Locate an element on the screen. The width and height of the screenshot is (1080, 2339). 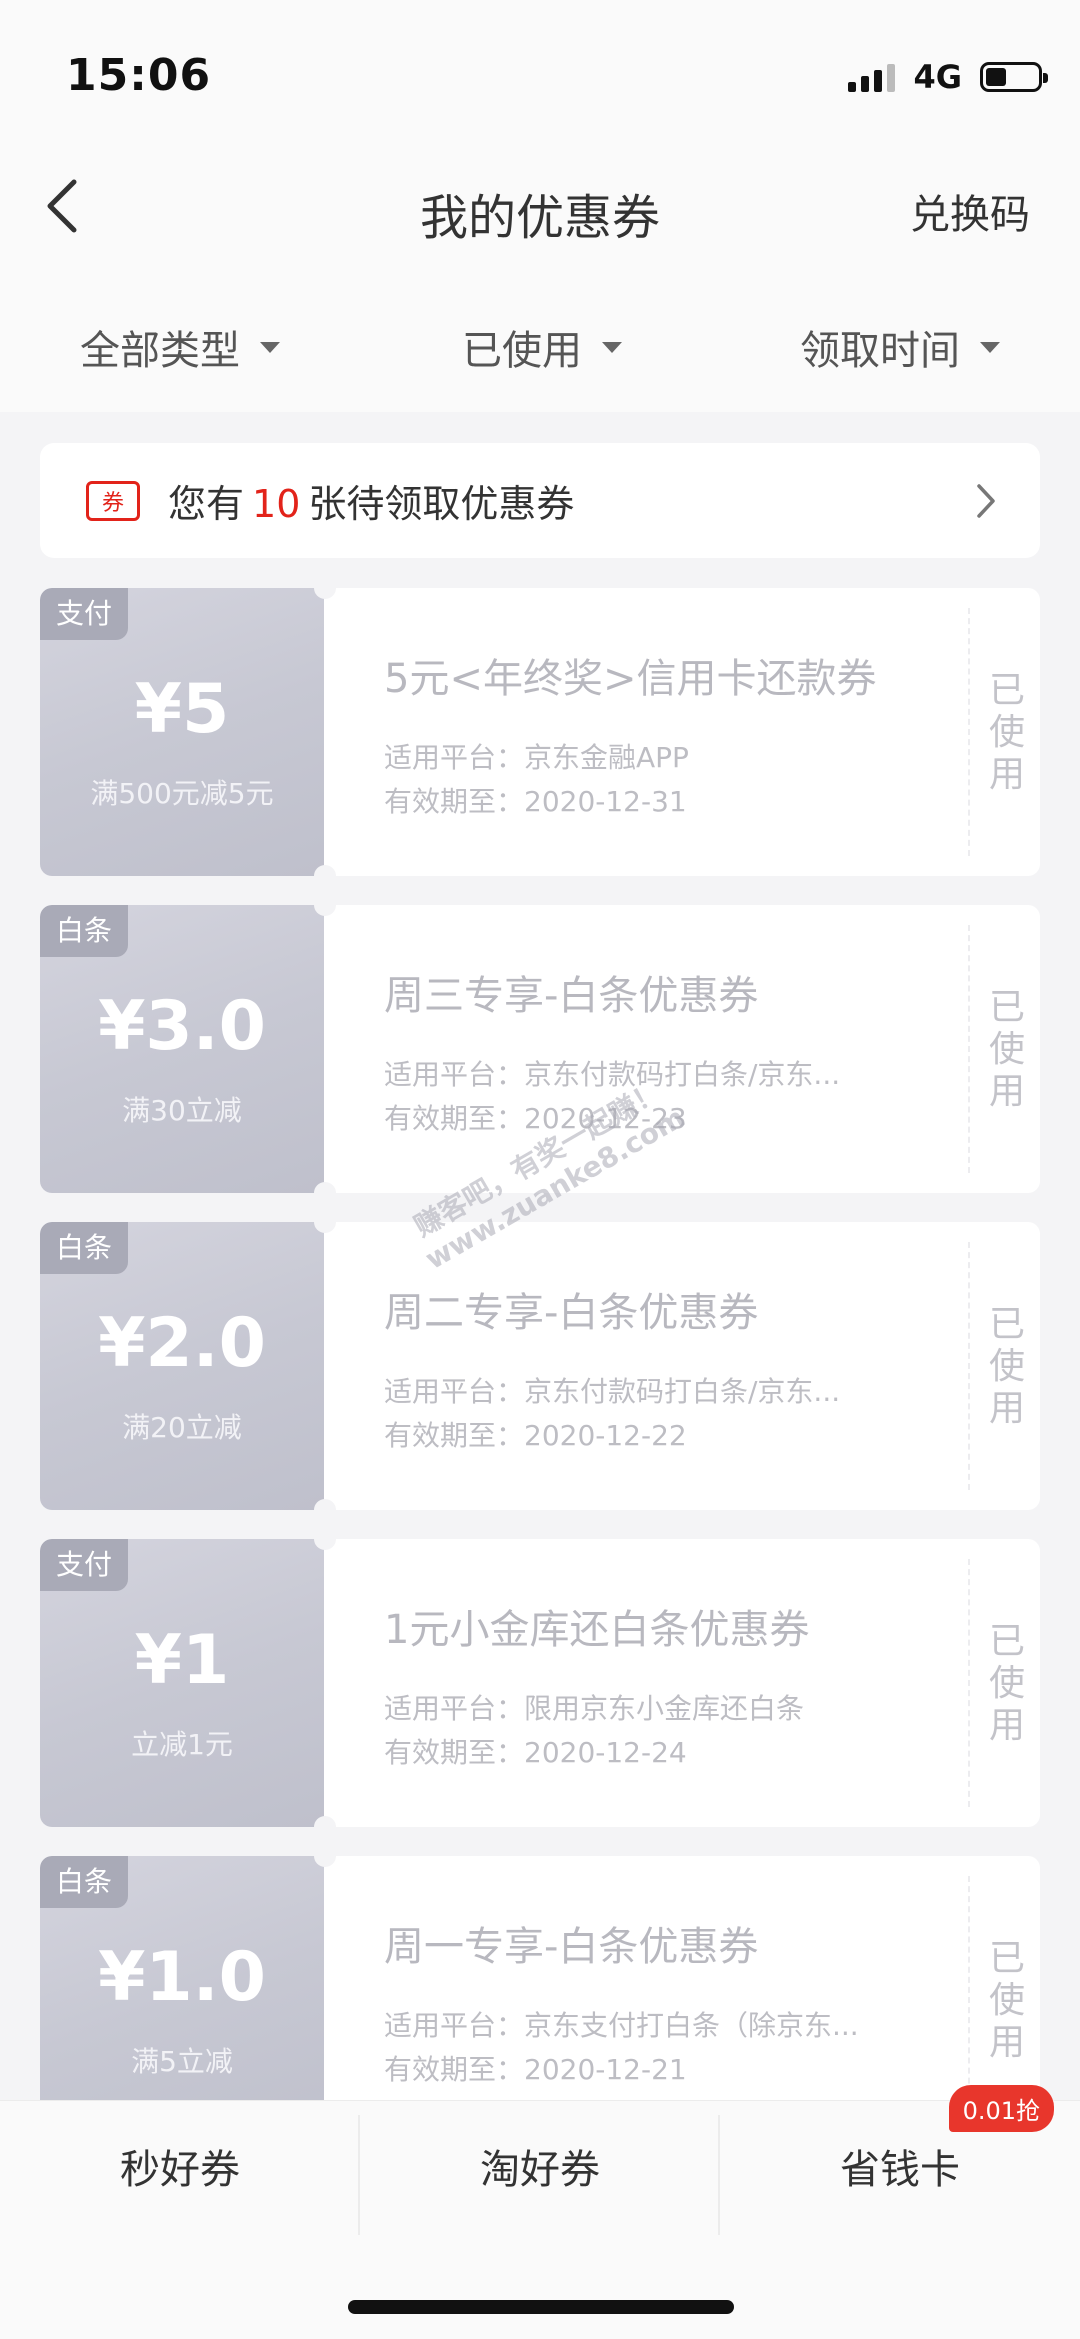
coupon-expire: 有效期至：2020-12-24 is located at coordinates (535, 1752).